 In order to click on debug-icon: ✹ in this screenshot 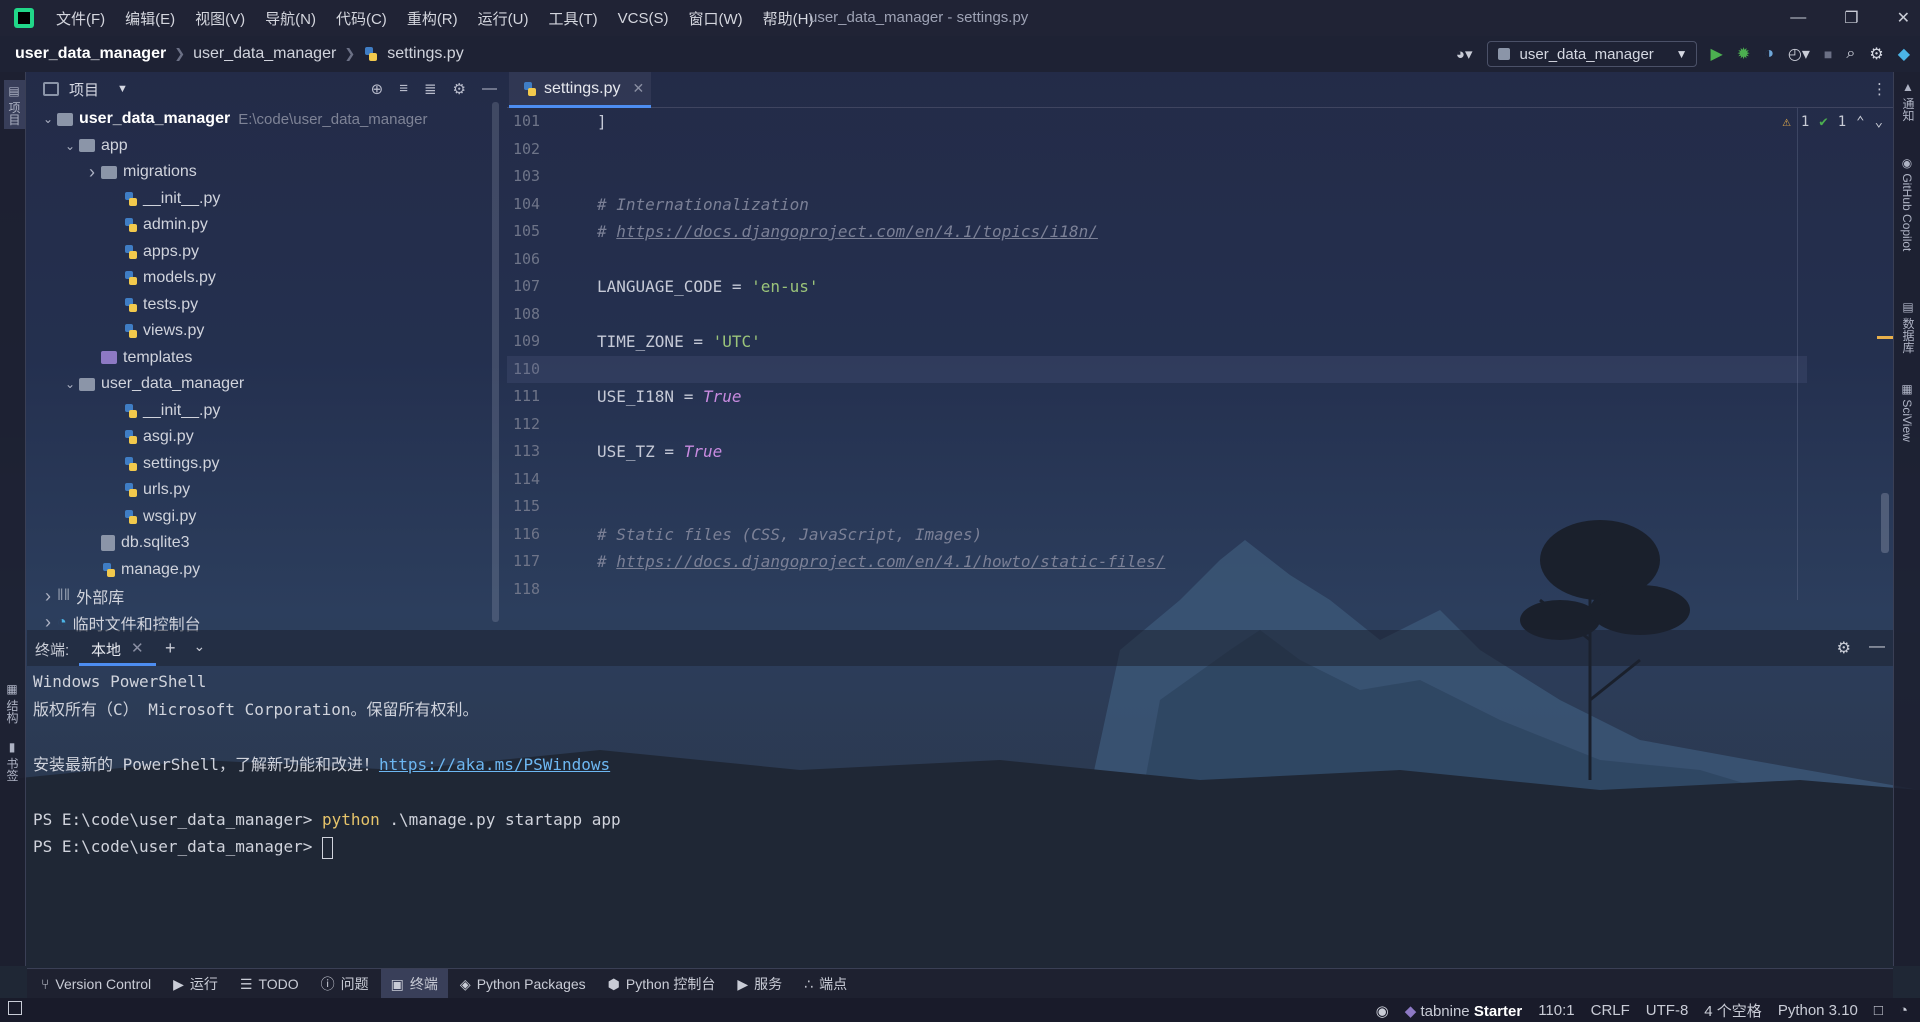, I will do `click(1743, 54)`.